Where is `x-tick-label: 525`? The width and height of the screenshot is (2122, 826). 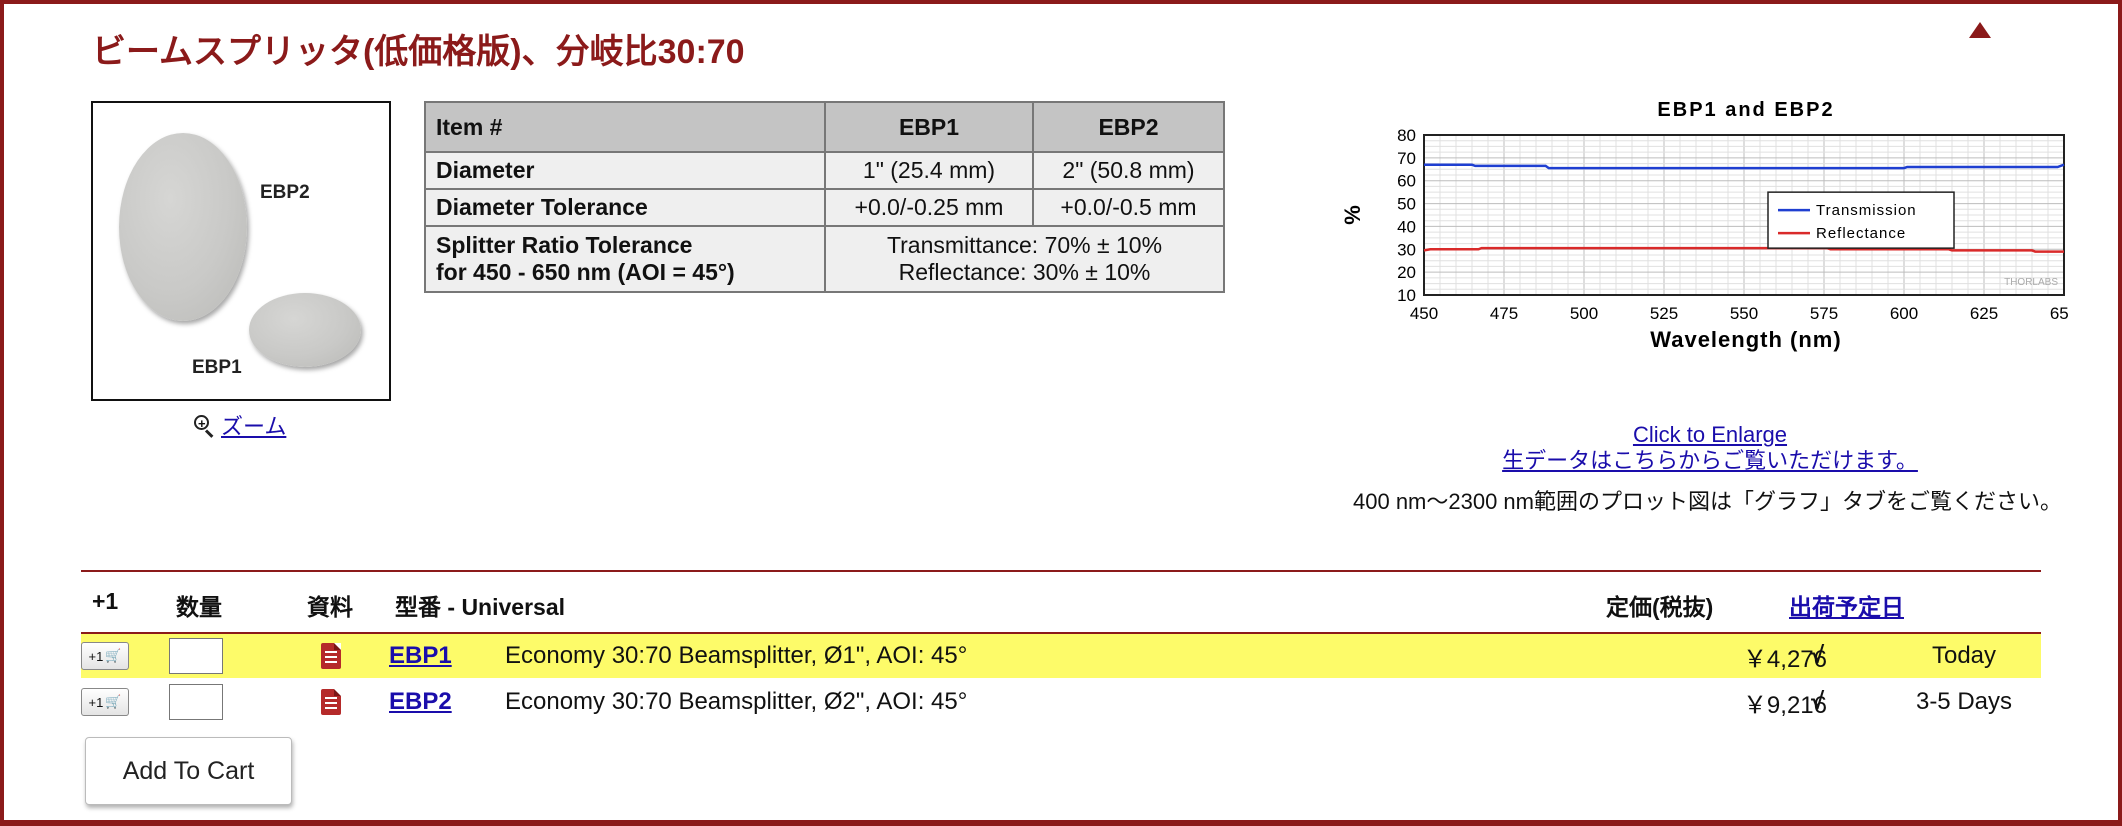
x-tick-label: 525 is located at coordinates (1664, 313).